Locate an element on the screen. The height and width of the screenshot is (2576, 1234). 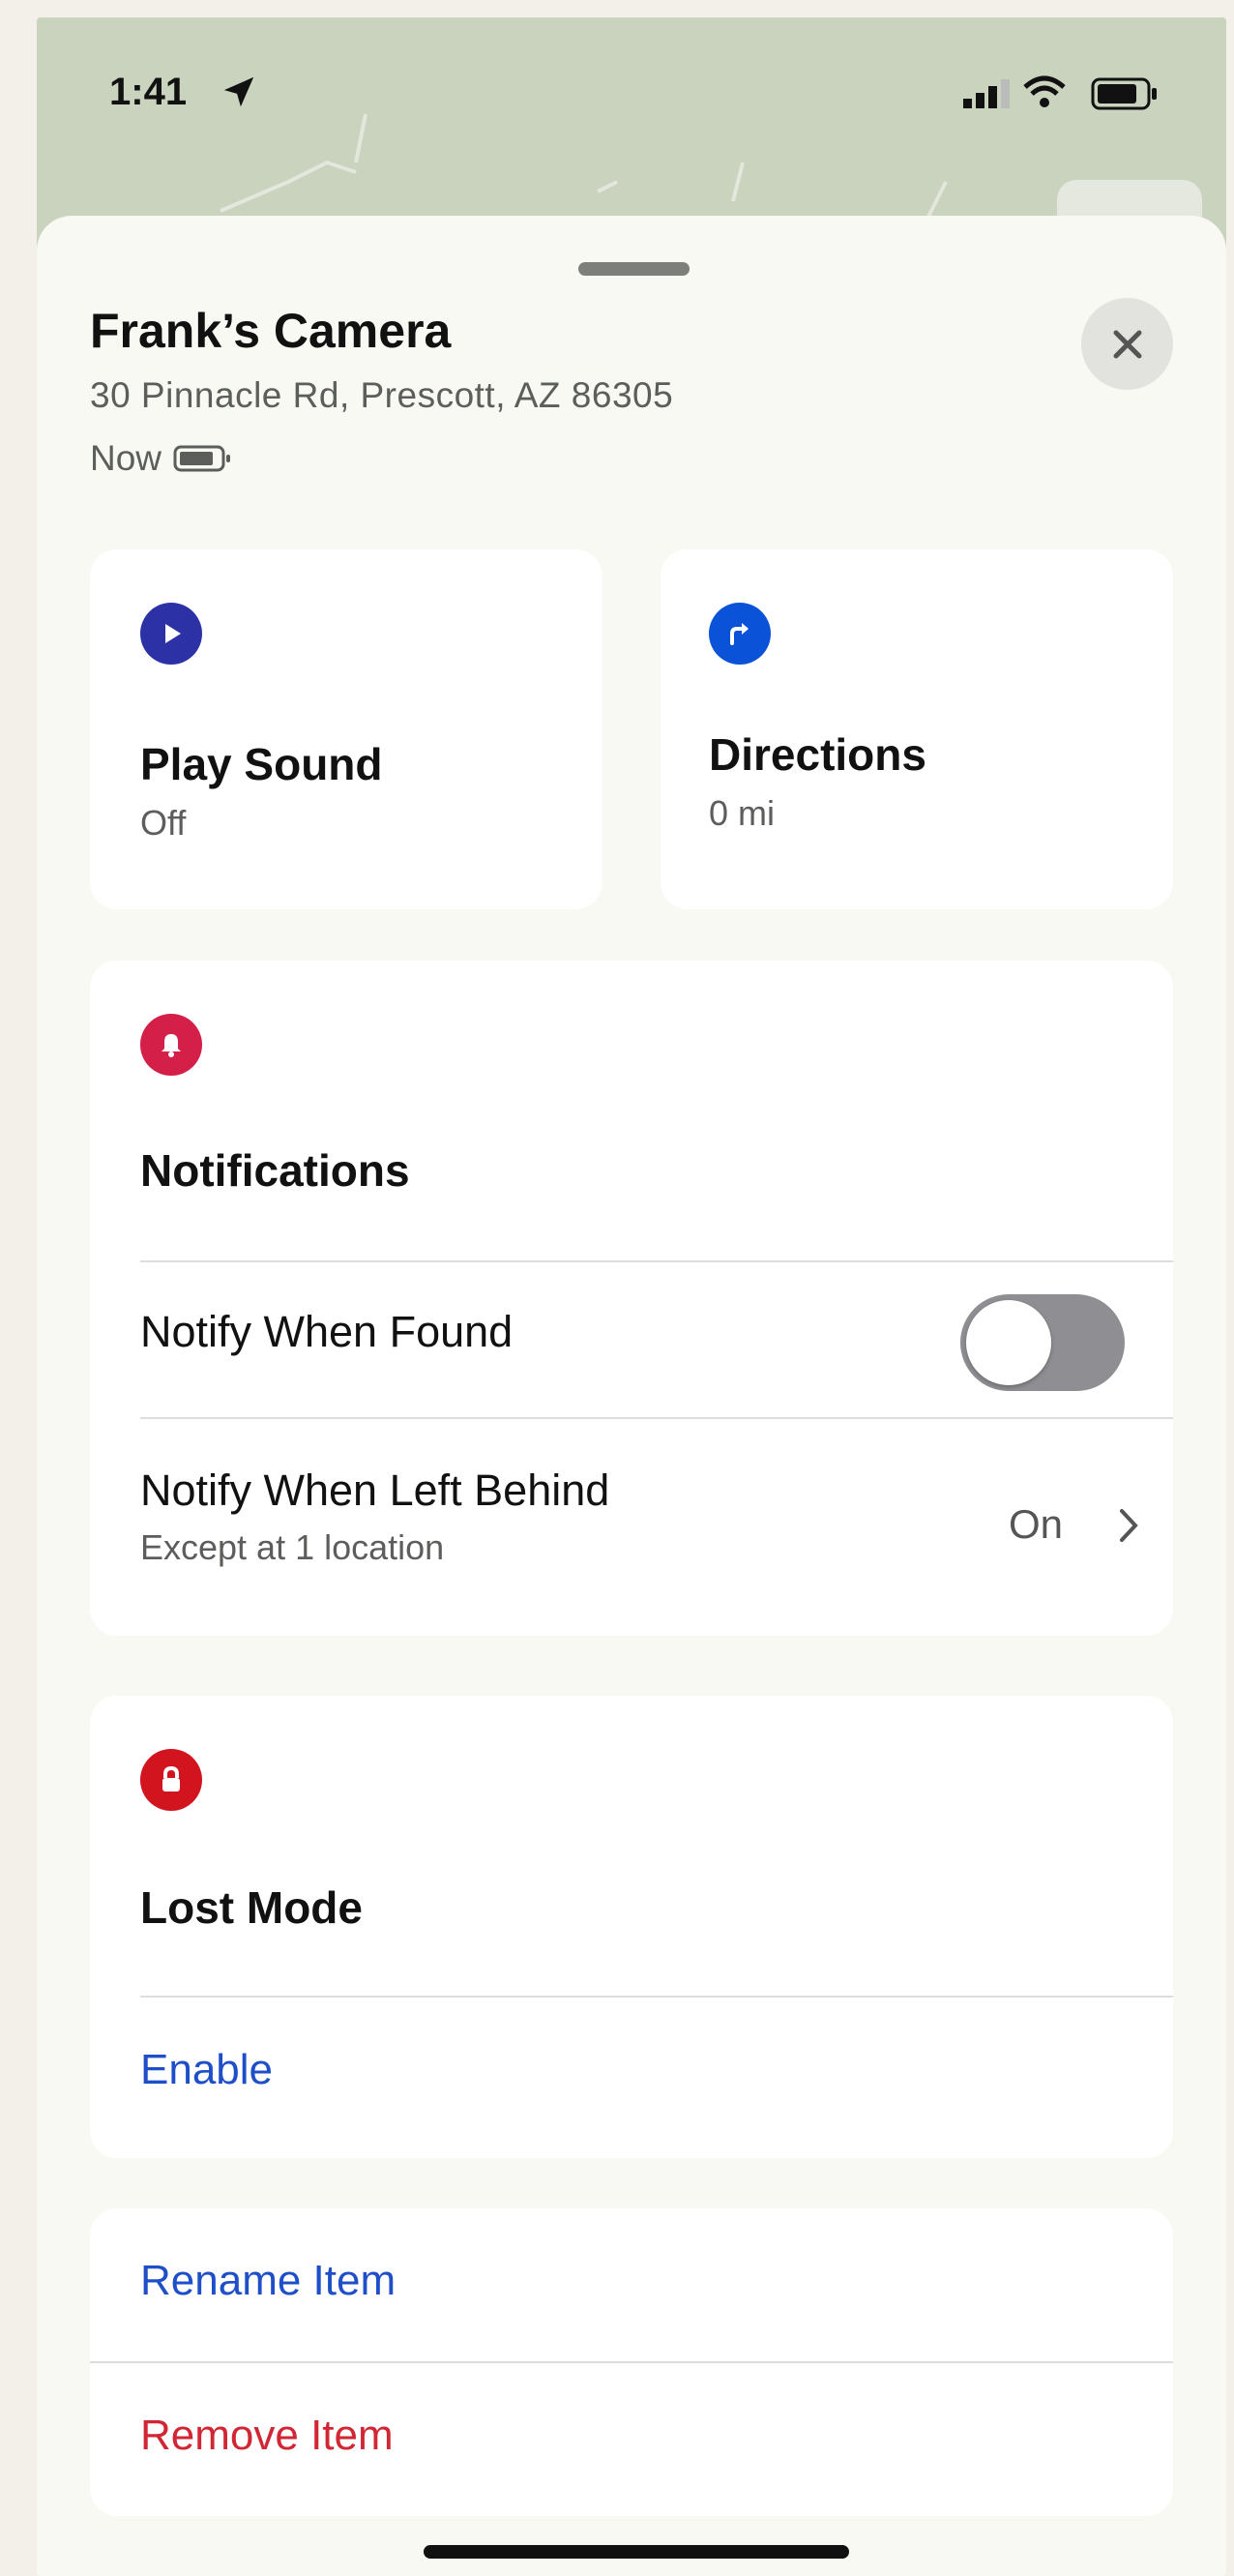
notify-when-found-toggle is located at coordinates (1042, 1342).